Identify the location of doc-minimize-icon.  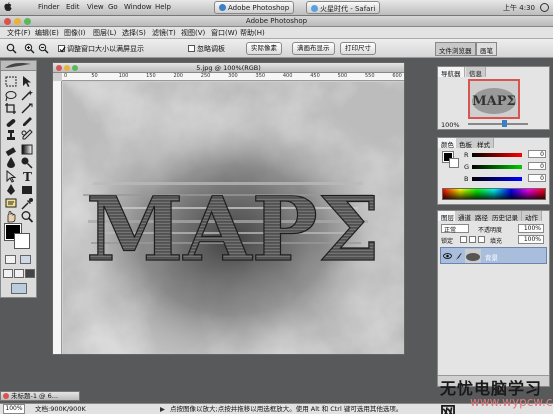
(67, 68).